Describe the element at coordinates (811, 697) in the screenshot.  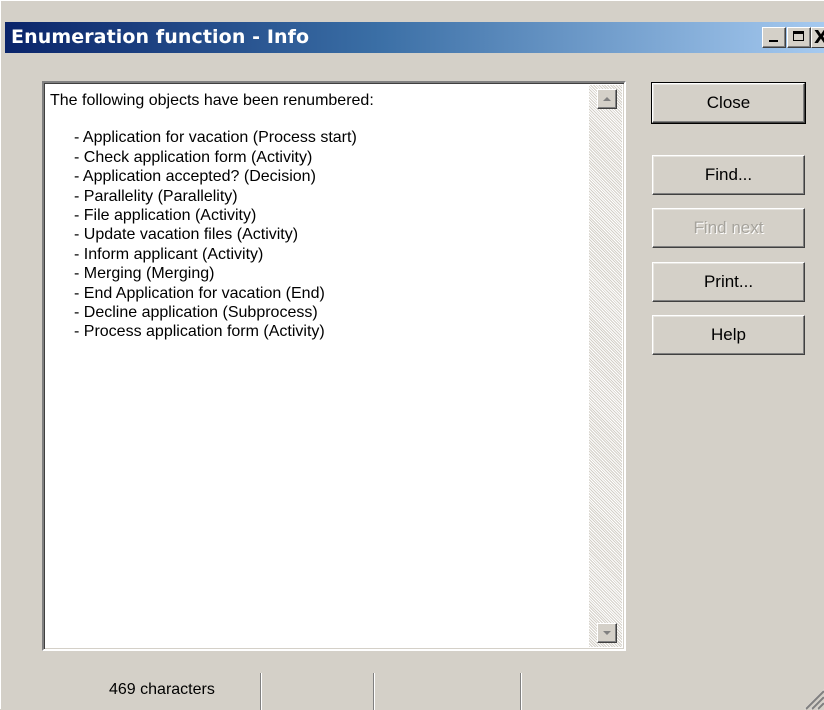
I see `resize-grip-icon` at that location.